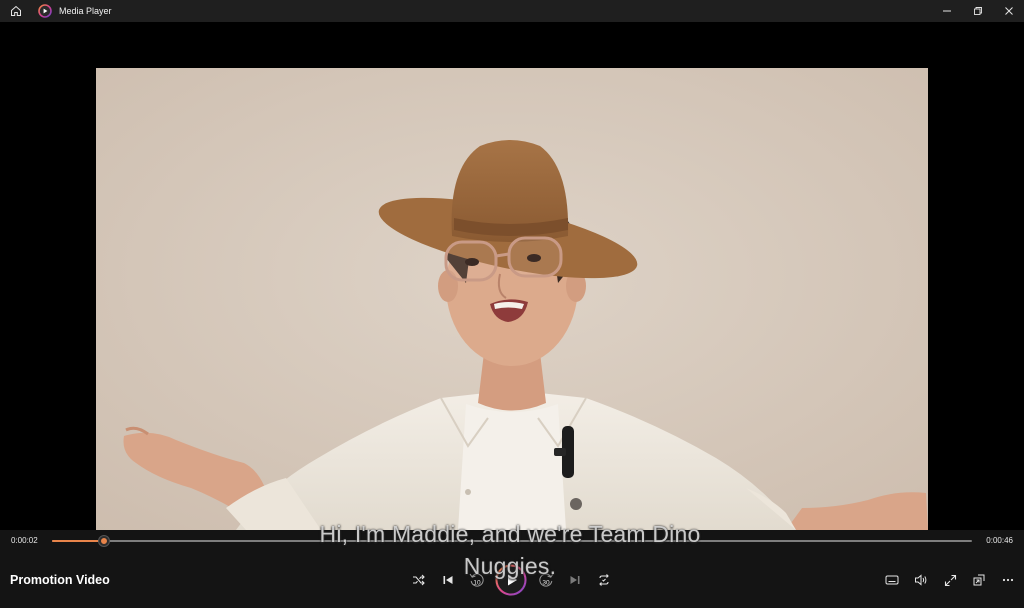 The height and width of the screenshot is (608, 1024). I want to click on skip-forward-label: 30, so click(546, 583).